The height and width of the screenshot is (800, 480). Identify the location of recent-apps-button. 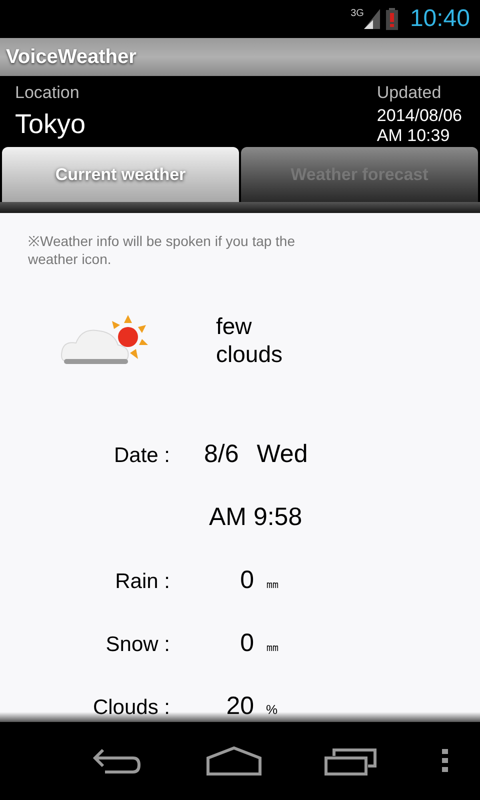
(351, 761).